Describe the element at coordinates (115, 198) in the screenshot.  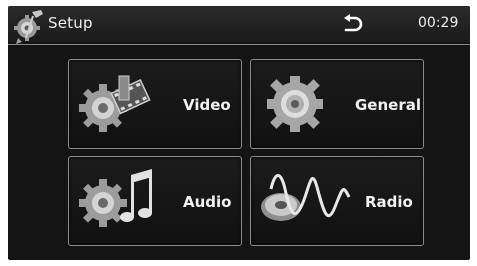
I see `audio-gear-icon` at that location.